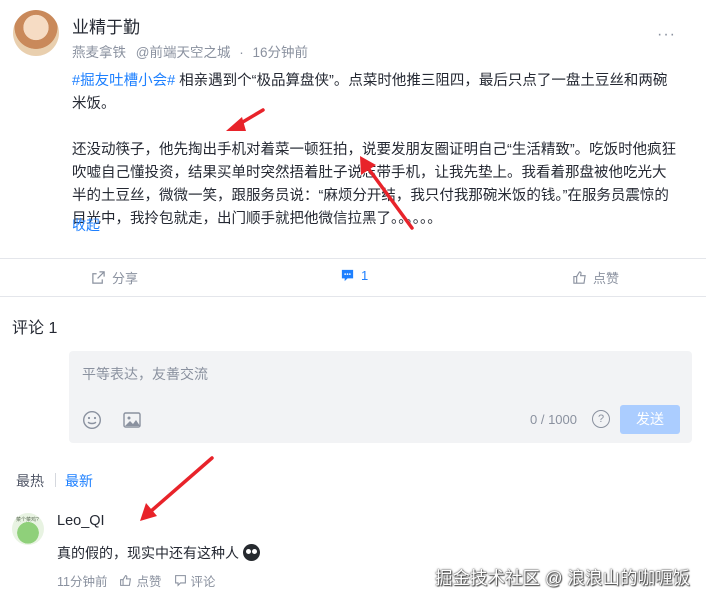 This screenshot has height=603, width=706. I want to click on share-button: 分享, so click(114, 277).